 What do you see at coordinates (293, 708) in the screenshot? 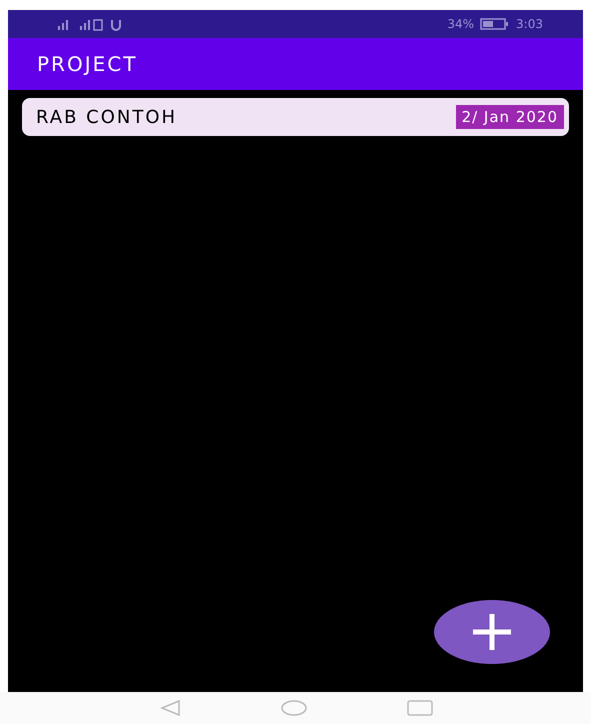
I see `home-icon` at bounding box center [293, 708].